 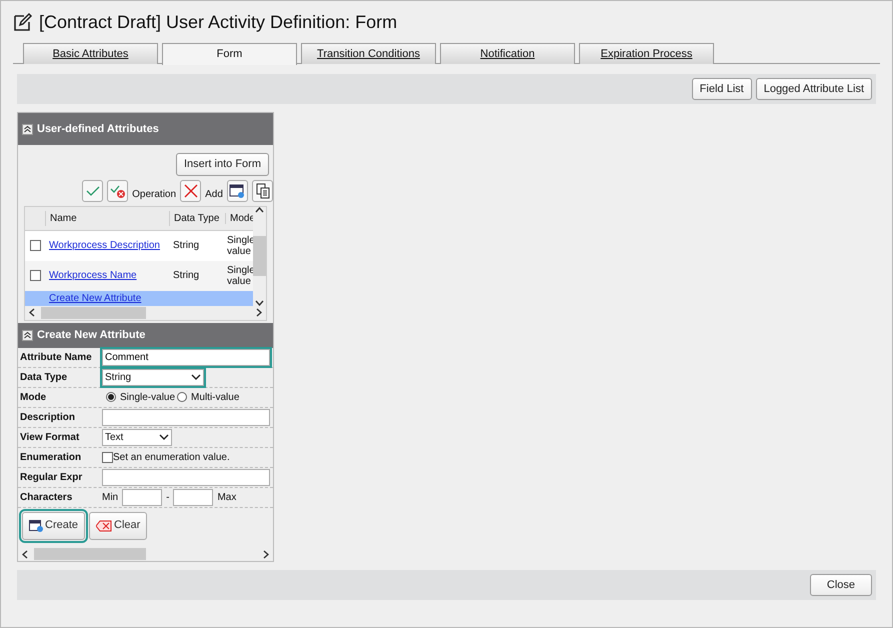 What do you see at coordinates (46, 497) in the screenshot?
I see `field-label: Characters` at bounding box center [46, 497].